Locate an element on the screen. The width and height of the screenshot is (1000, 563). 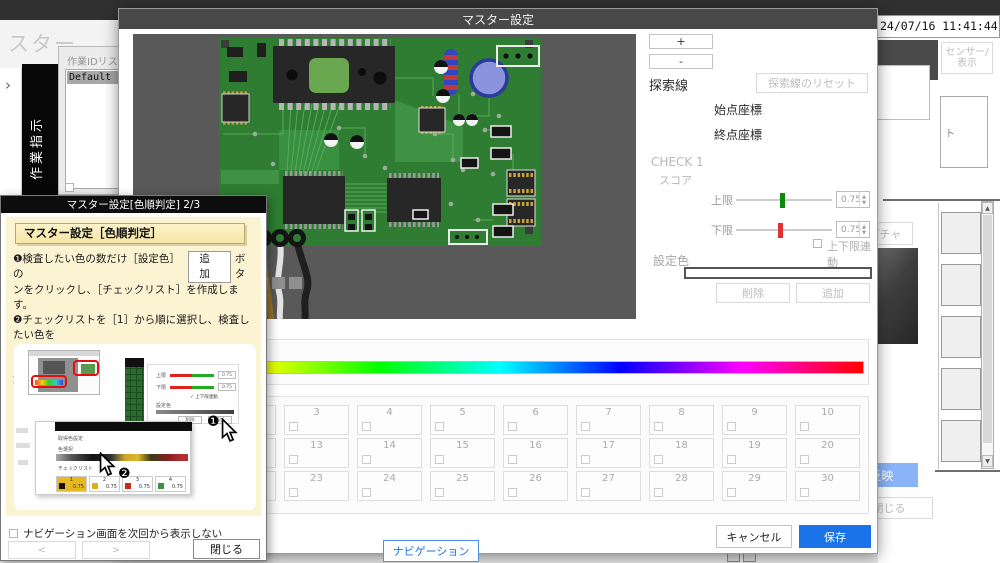
checklist-cell: 15 is located at coordinates (462, 453).